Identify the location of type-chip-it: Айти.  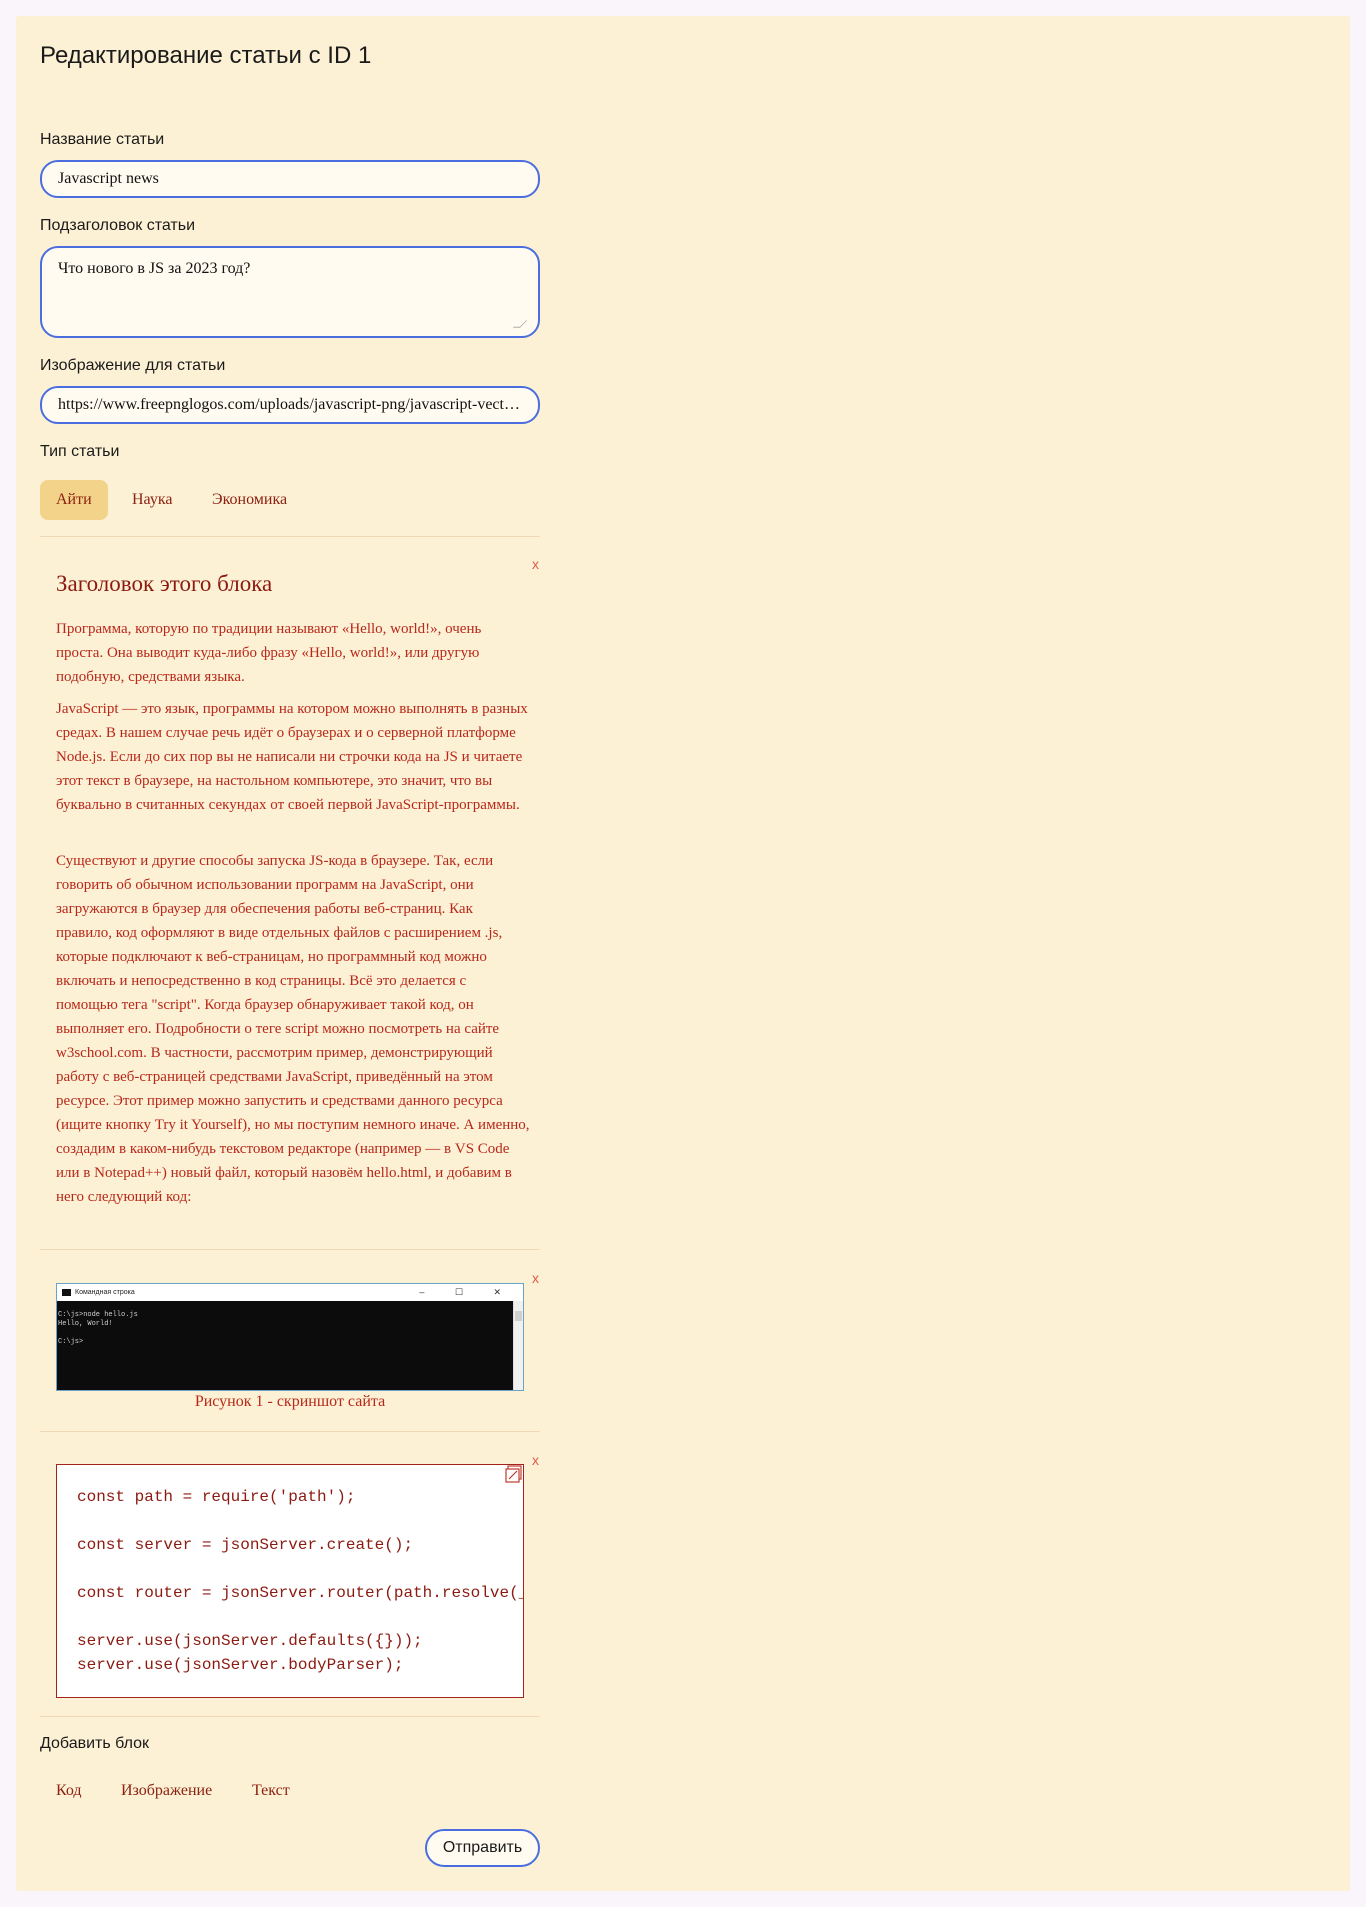
(74, 500).